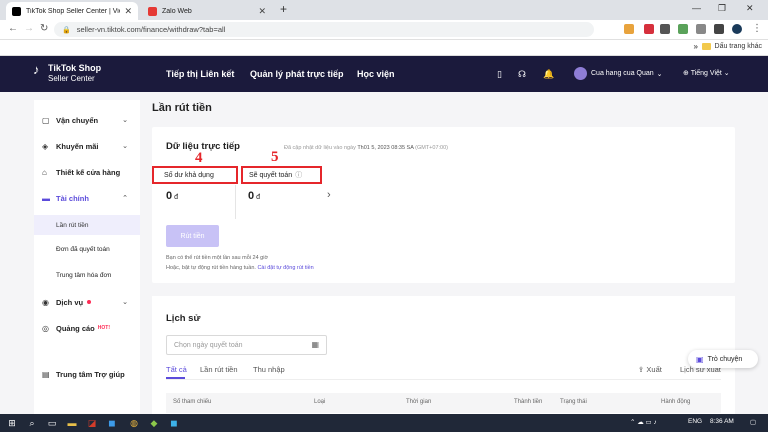  I want to click on chevron-right-icon: », so click(696, 46).